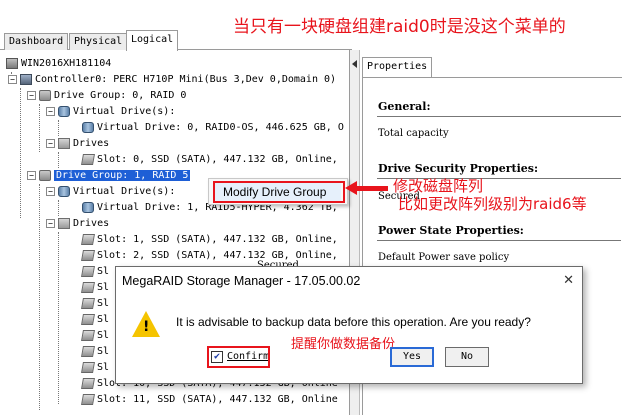 This screenshot has width=622, height=415. I want to click on security-heading: Drive Security Properties:, so click(458, 168).